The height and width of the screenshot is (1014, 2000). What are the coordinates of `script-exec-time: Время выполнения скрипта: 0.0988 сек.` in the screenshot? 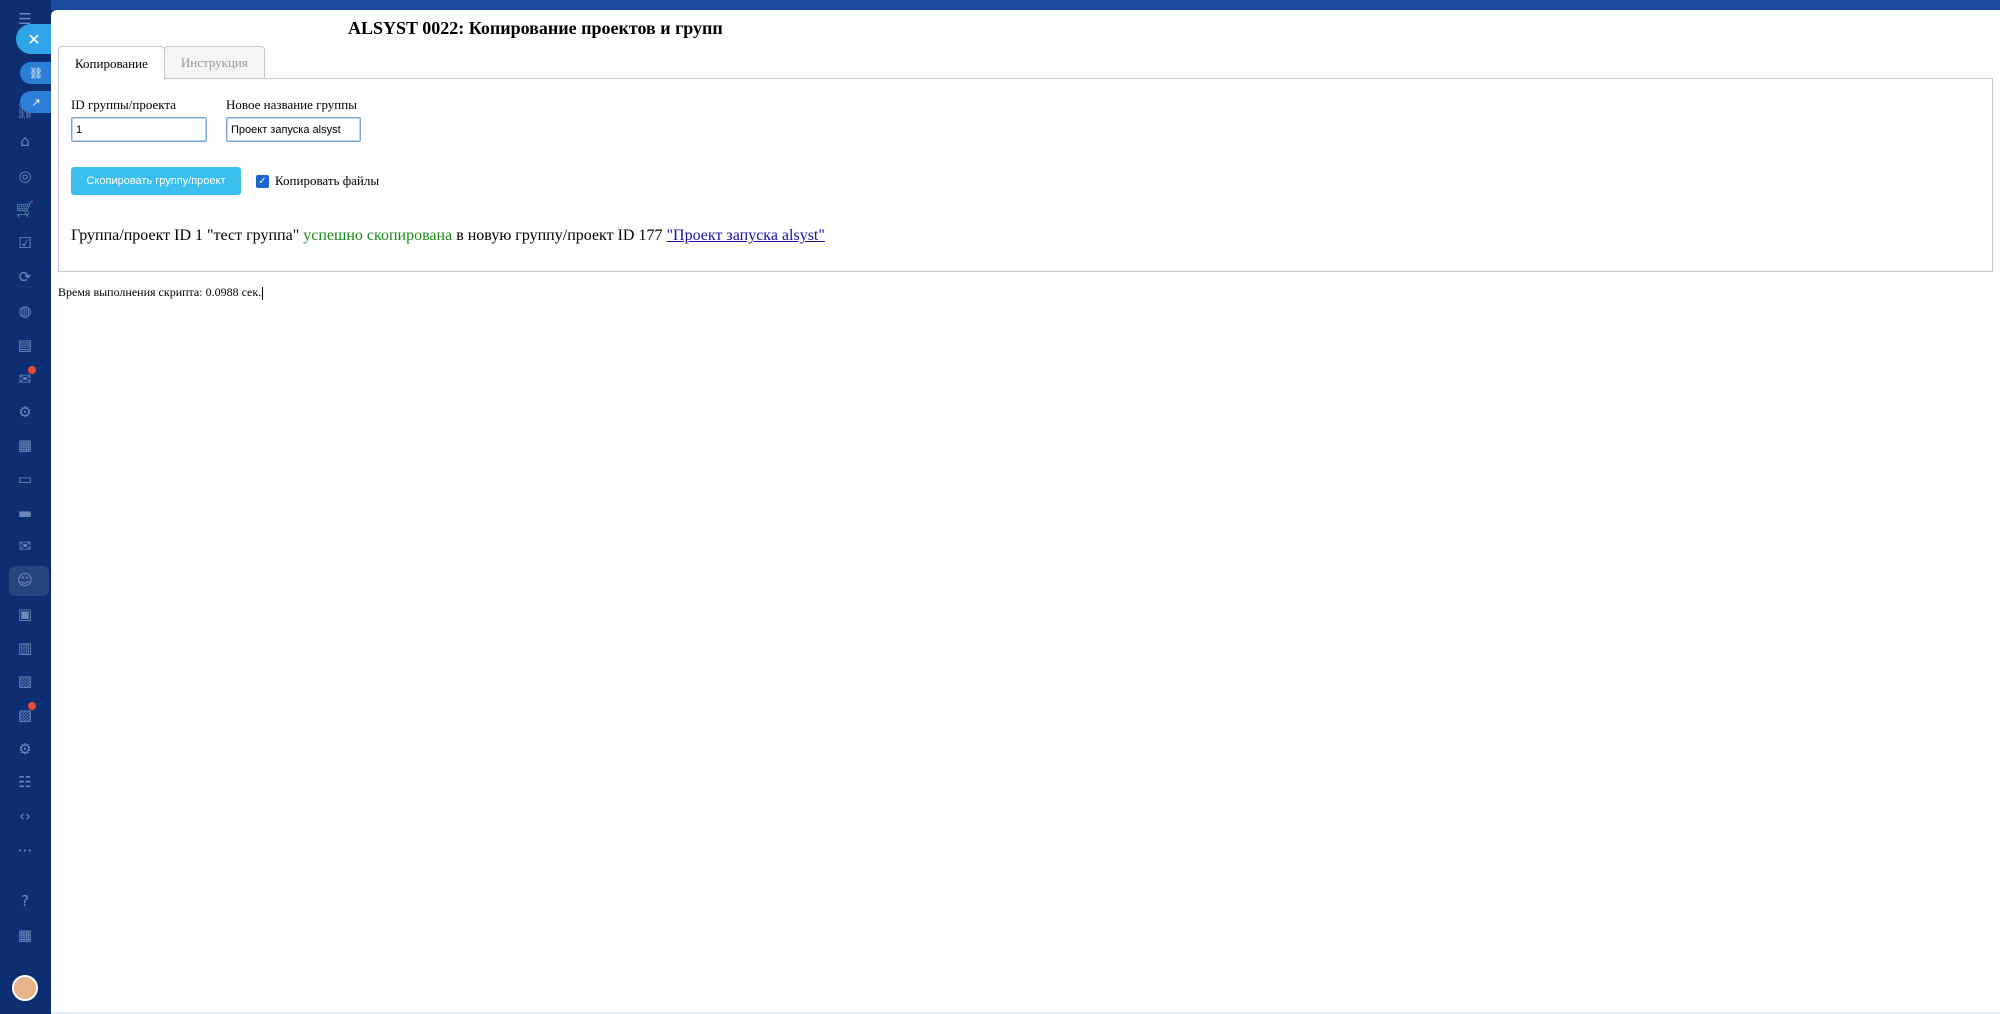 It's located at (161, 292).